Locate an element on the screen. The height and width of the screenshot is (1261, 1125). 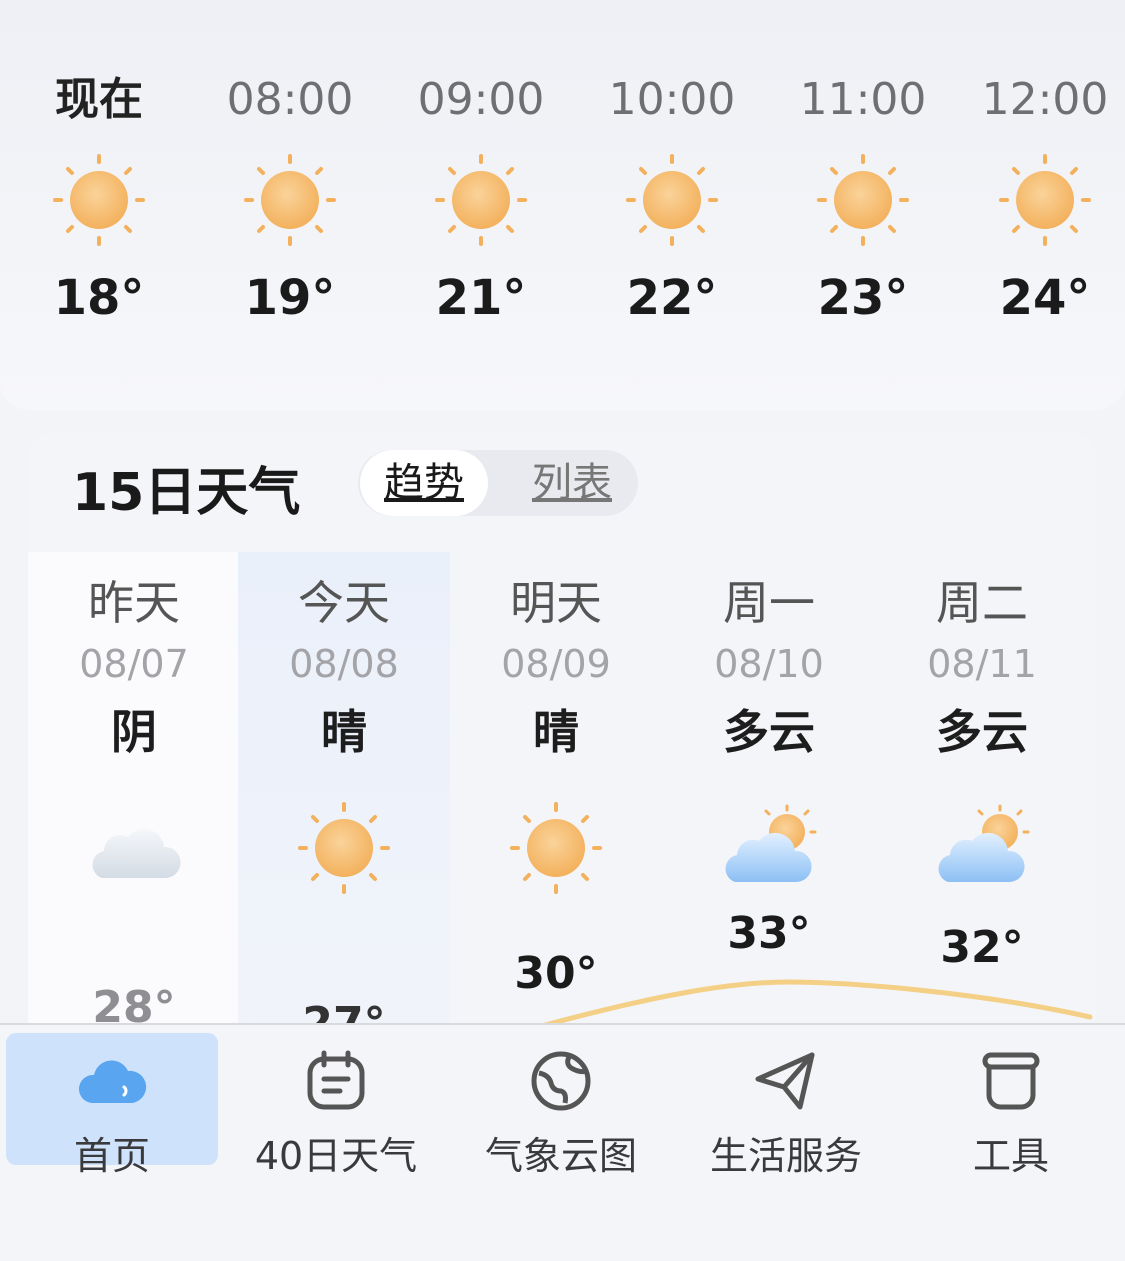
day-item-tuesday: 周二 08/11 多云 32° is located at coordinates (982, 802).